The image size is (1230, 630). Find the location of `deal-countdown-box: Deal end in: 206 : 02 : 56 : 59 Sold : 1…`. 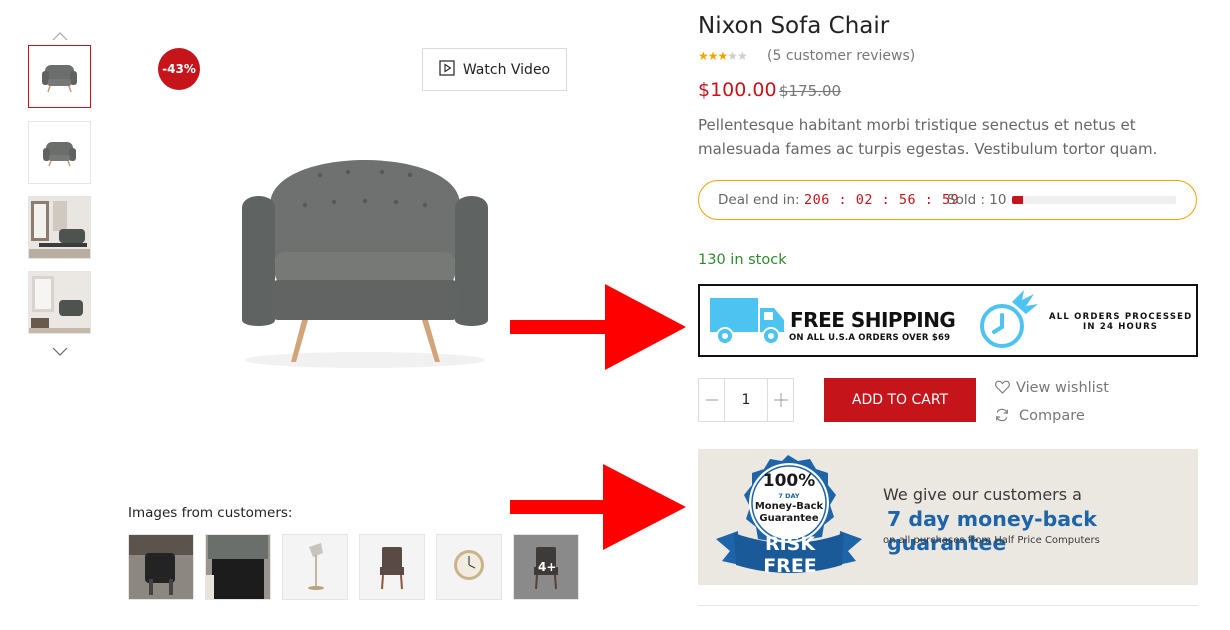

deal-countdown-box: Deal end in: 206 : 02 : 56 : 59 Sold : 1… is located at coordinates (947, 200).